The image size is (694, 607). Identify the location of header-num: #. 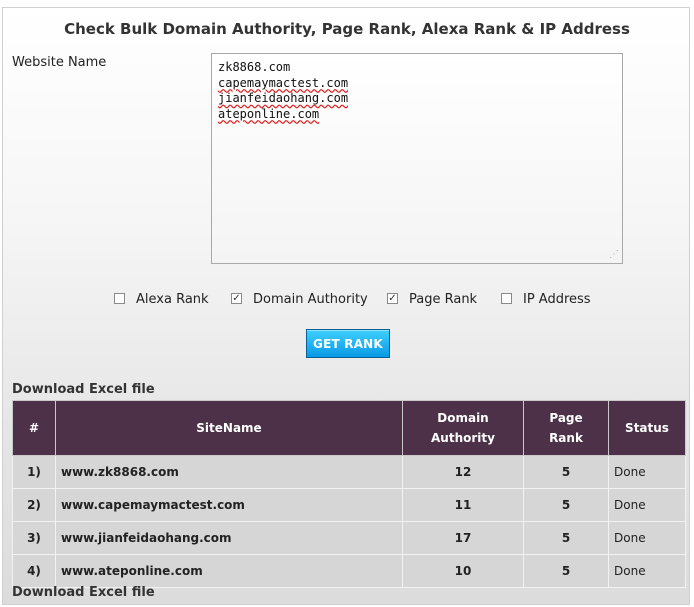
(34, 428).